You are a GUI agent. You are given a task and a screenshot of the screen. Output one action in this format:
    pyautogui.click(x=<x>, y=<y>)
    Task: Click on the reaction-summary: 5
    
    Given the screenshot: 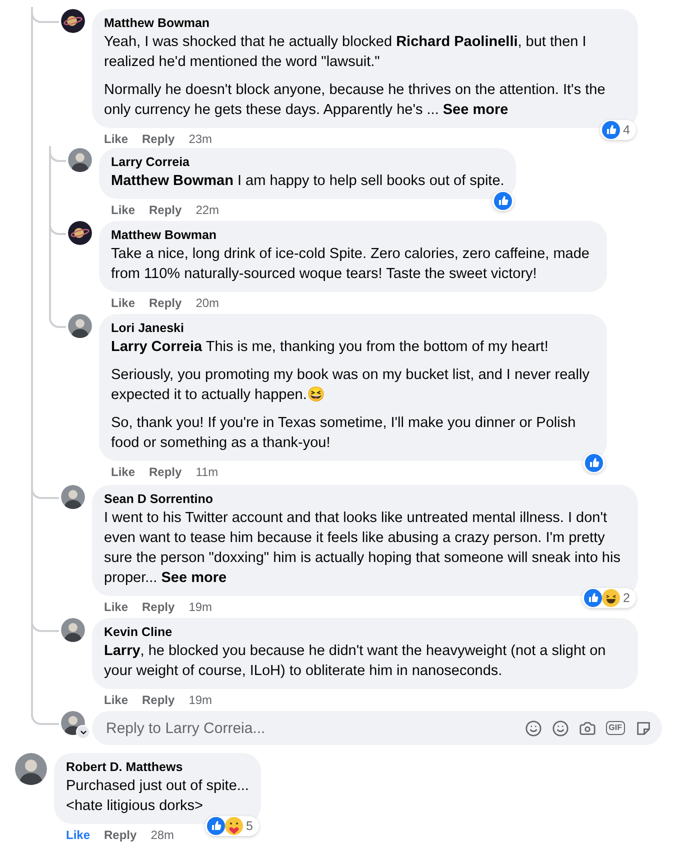 What is the action you would take?
    pyautogui.click(x=232, y=826)
    